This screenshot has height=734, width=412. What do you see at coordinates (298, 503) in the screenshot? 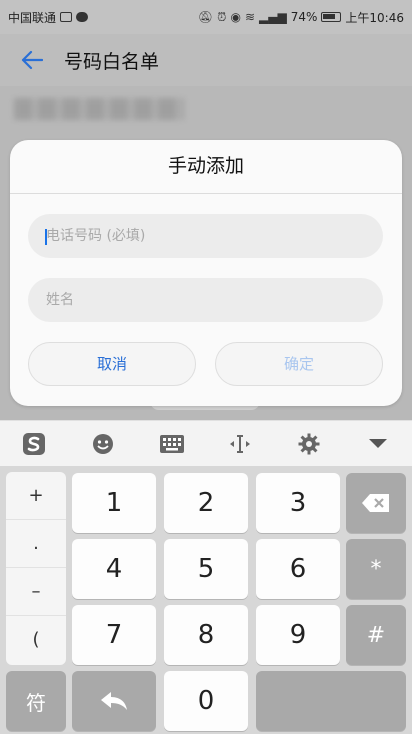
I see `key-3: 3` at bounding box center [298, 503].